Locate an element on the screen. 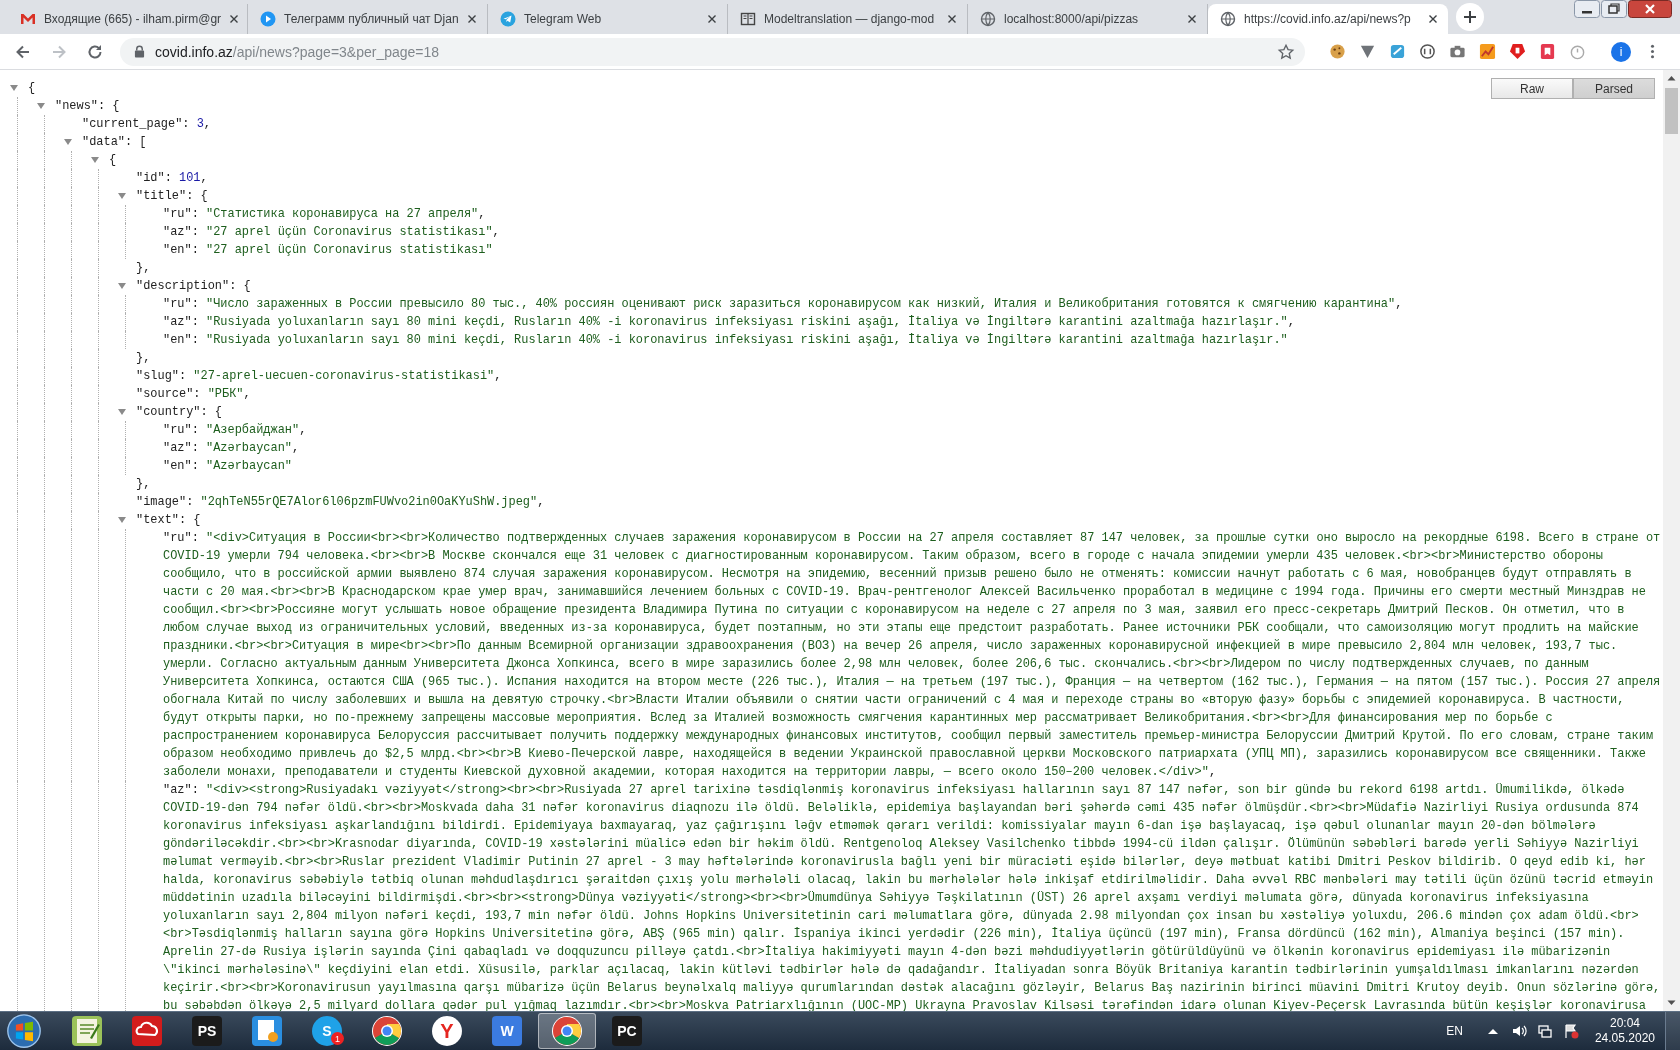 This screenshot has height=1050, width=1680. json-brace: [ is located at coordinates (143, 142).